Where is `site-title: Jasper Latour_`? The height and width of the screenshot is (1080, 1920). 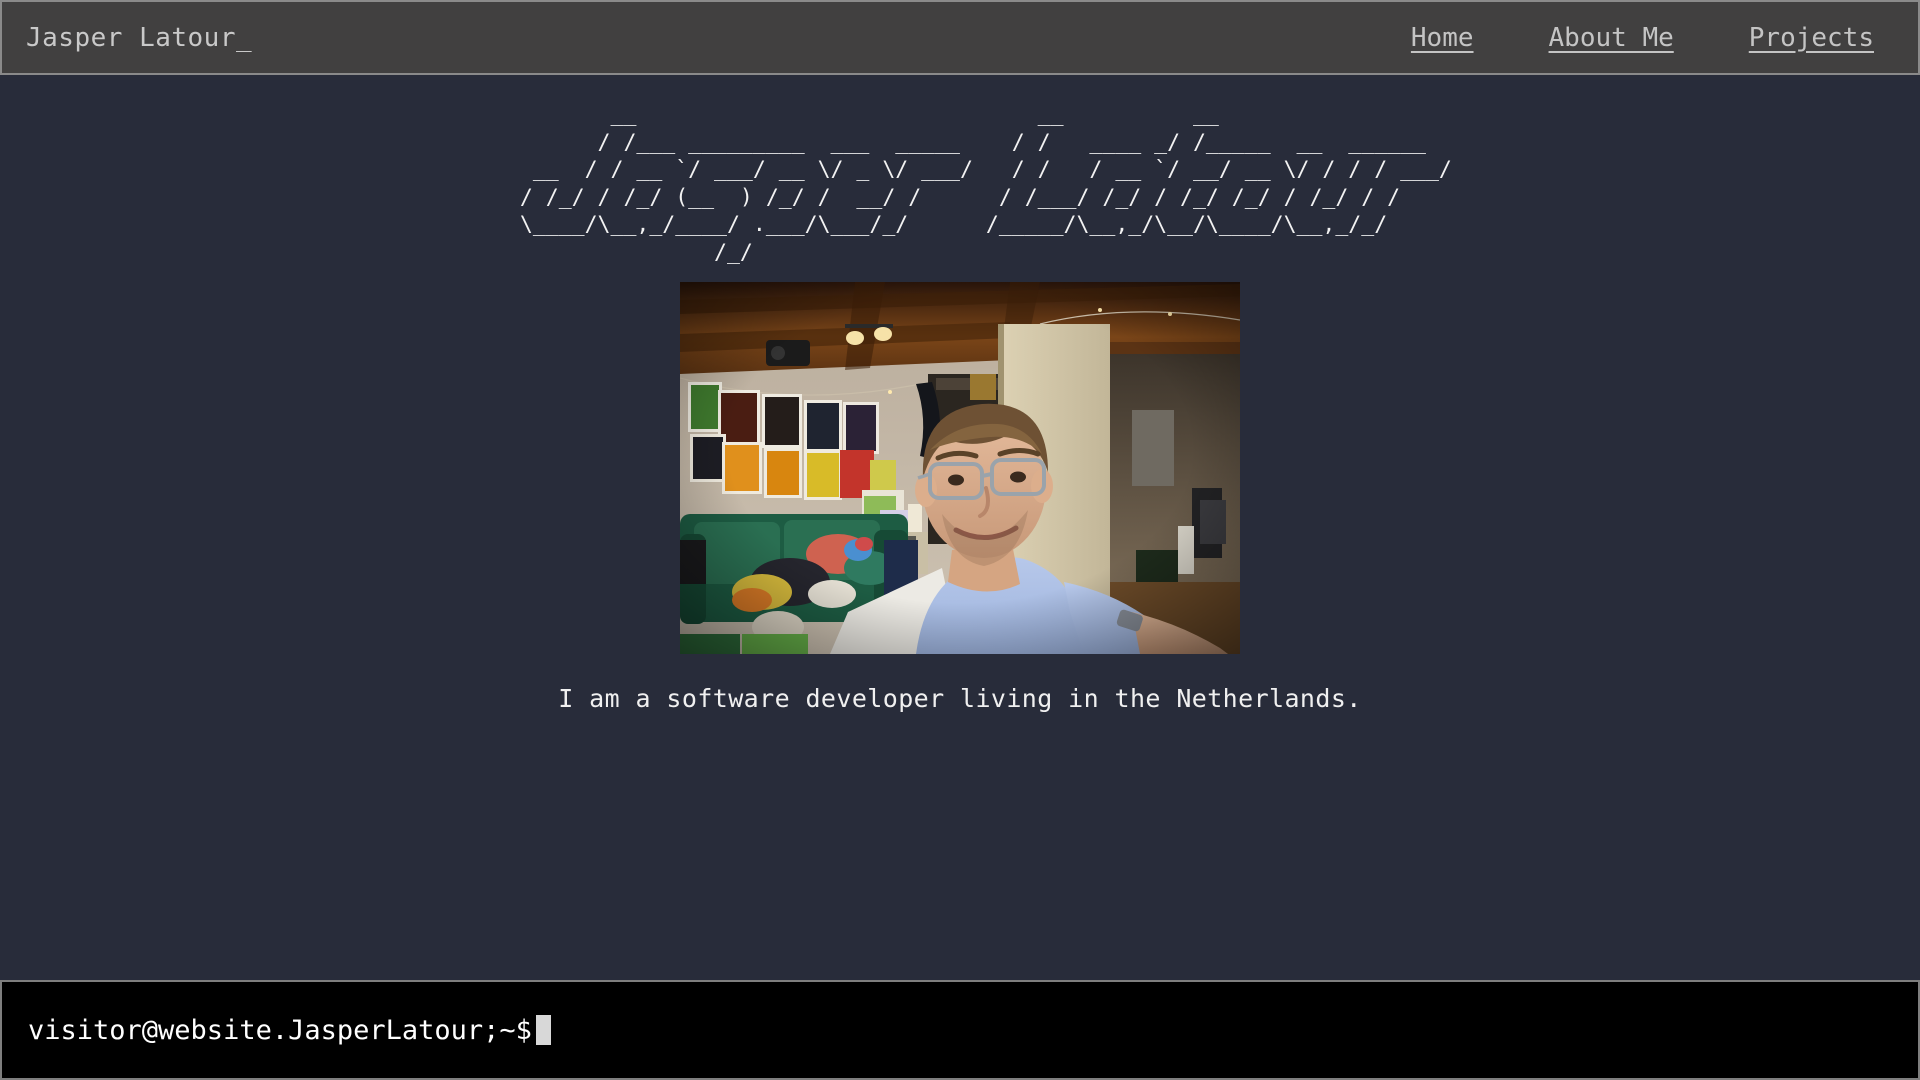 site-title: Jasper Latour_ is located at coordinates (139, 37).